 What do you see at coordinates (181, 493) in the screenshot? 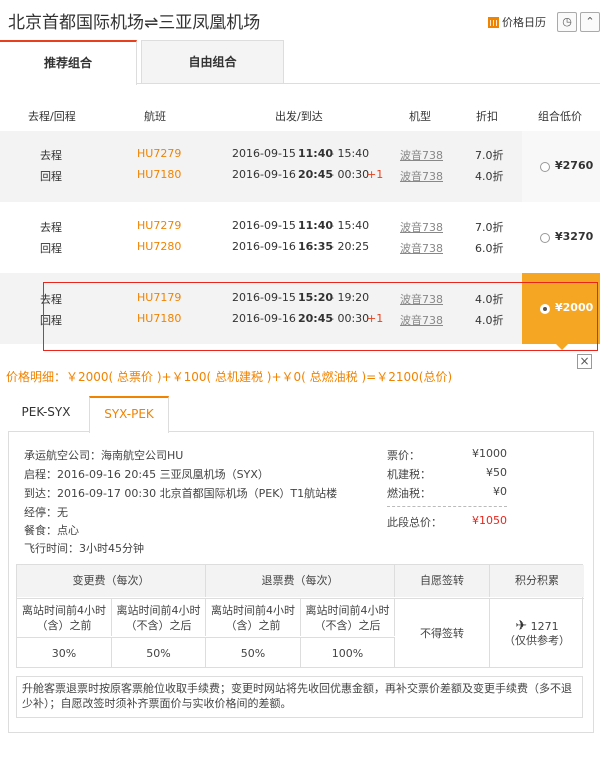
I see `arrive-info: 到达：2016-09-17 00:30 北京首都国际机场（PEK）T1航站楼` at bounding box center [181, 493].